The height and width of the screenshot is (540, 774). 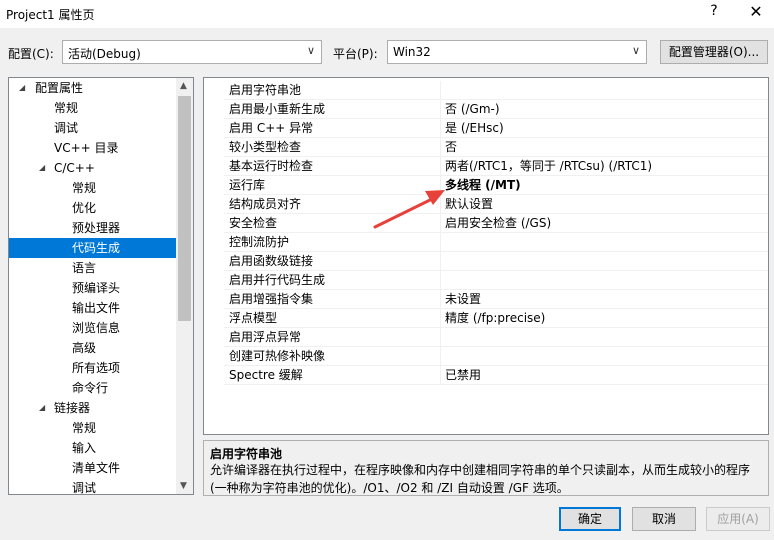 I want to click on property-name: 启用并行代码生成, so click(x=332, y=280).